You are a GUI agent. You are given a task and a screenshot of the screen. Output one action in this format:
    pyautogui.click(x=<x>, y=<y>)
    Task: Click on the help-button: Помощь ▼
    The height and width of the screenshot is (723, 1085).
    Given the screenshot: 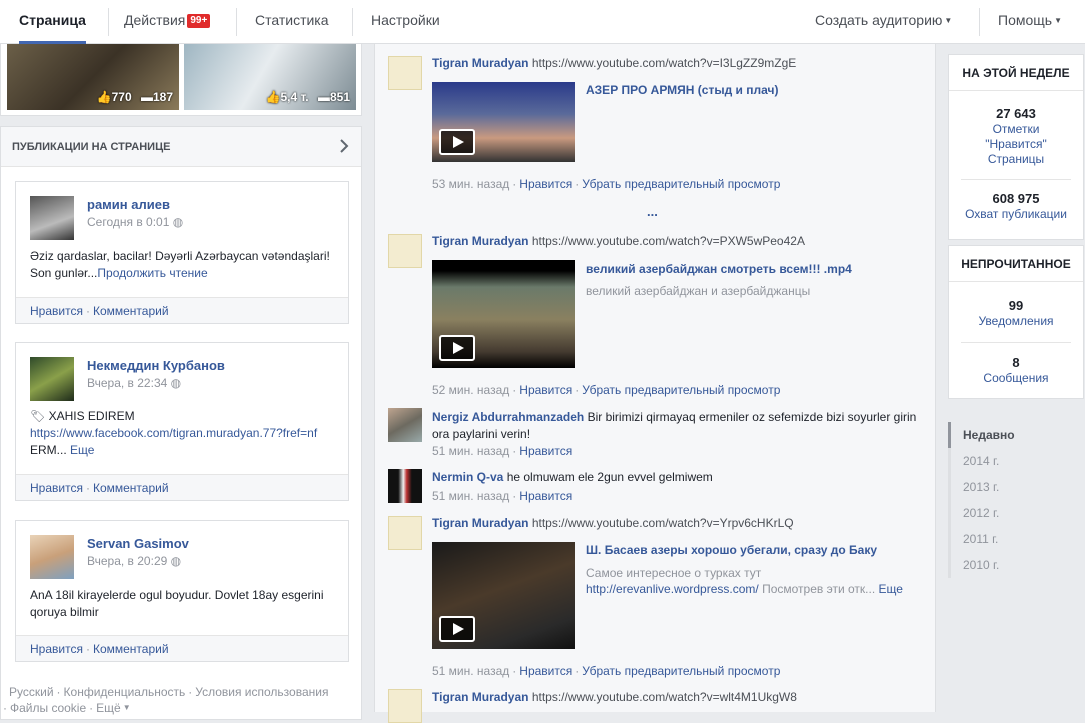 What is the action you would take?
    pyautogui.click(x=1030, y=22)
    